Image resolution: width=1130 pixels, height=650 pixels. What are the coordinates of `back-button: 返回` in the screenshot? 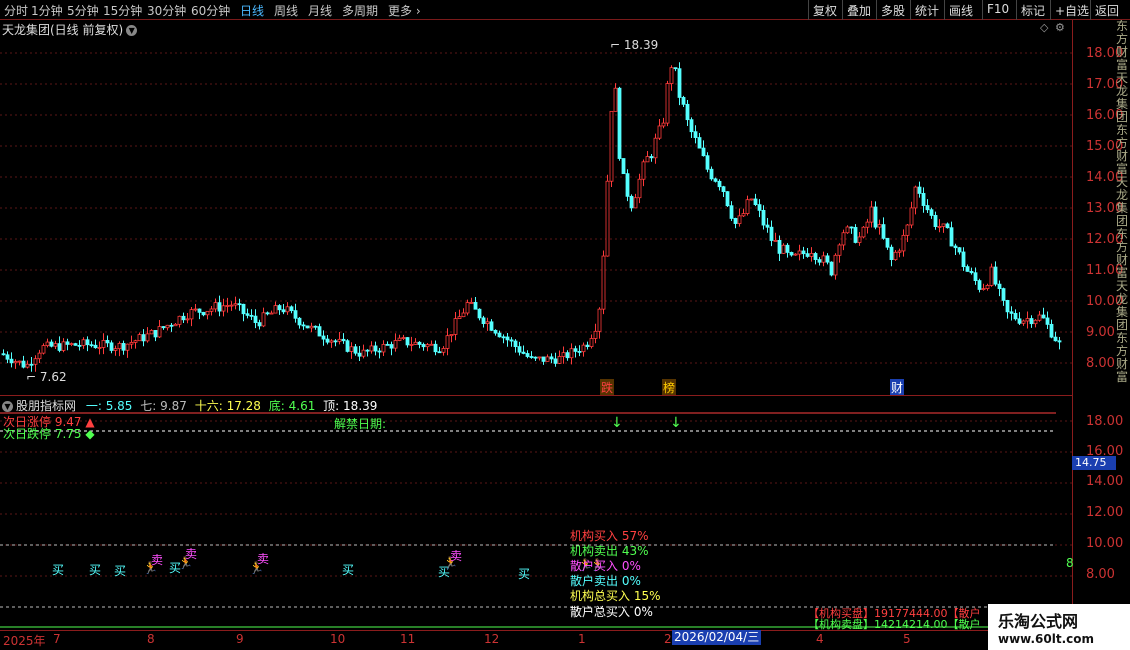 It's located at (1106, 10).